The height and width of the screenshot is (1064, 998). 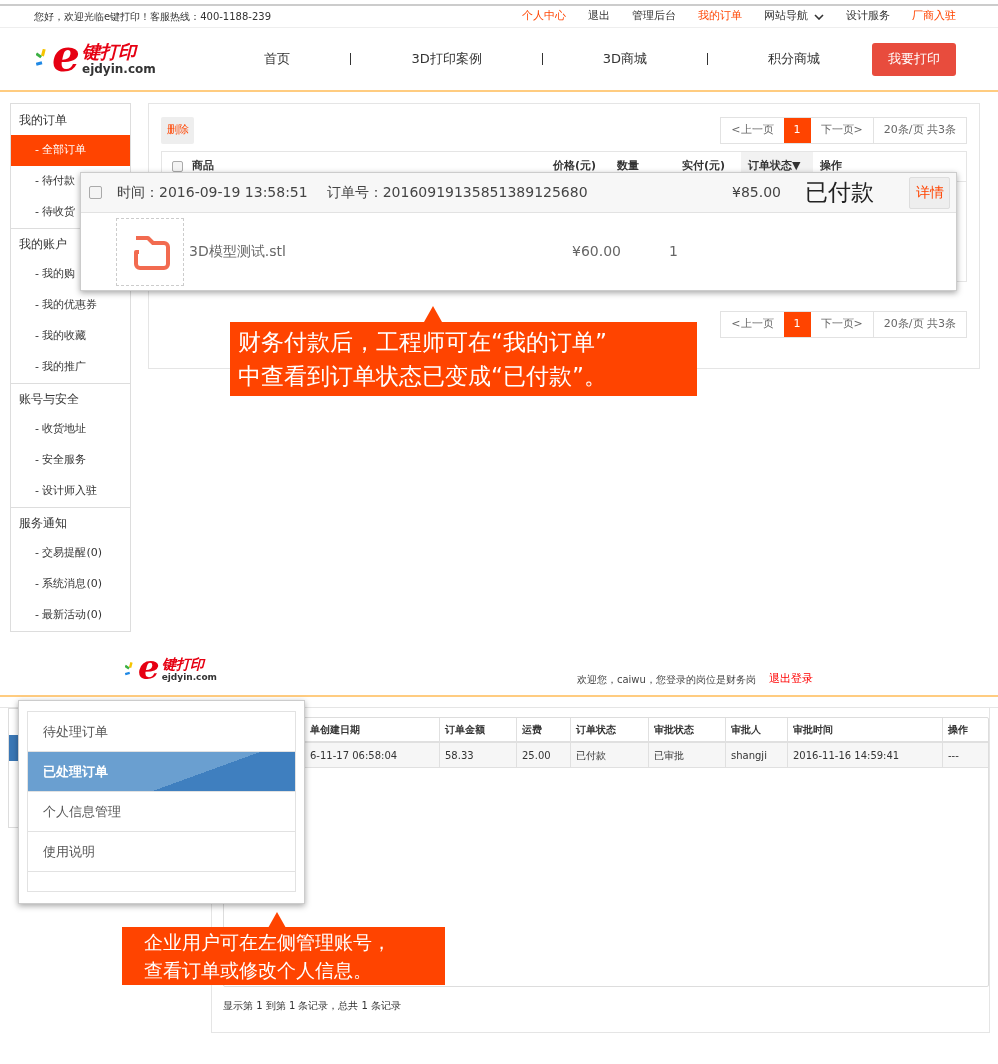 What do you see at coordinates (597, 251) in the screenshot?
I see `item-price: ¥60.00` at bounding box center [597, 251].